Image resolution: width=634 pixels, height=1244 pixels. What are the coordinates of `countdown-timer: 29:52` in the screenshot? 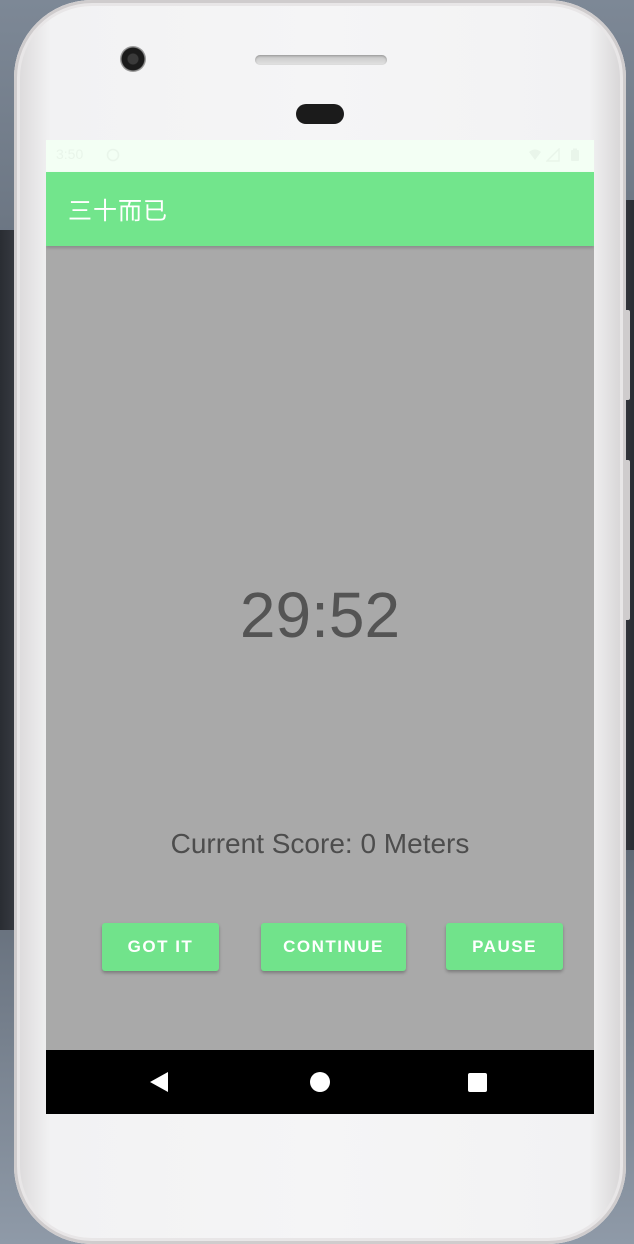 It's located at (320, 615).